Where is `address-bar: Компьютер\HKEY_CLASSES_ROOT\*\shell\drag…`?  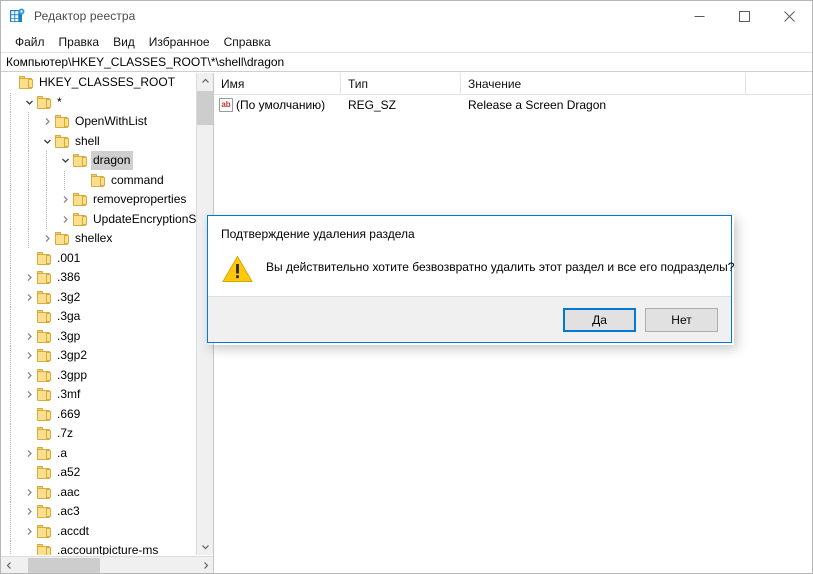
address-bar: Компьютер\HKEY_CLASSES_ROOT\*\shell\drag… is located at coordinates (406, 62).